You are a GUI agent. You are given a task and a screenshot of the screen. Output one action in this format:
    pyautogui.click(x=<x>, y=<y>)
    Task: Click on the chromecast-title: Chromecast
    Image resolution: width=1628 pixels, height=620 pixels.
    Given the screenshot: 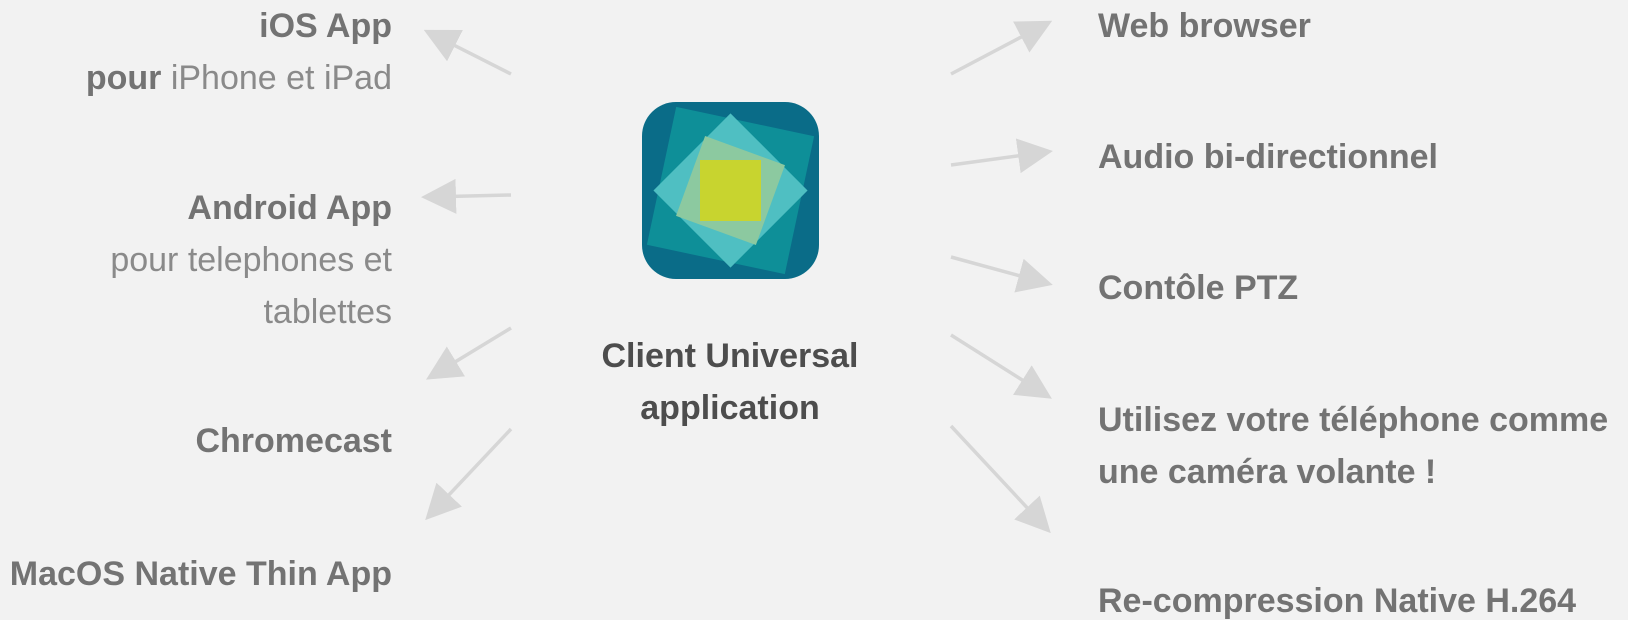 What is the action you would take?
    pyautogui.click(x=293, y=441)
    